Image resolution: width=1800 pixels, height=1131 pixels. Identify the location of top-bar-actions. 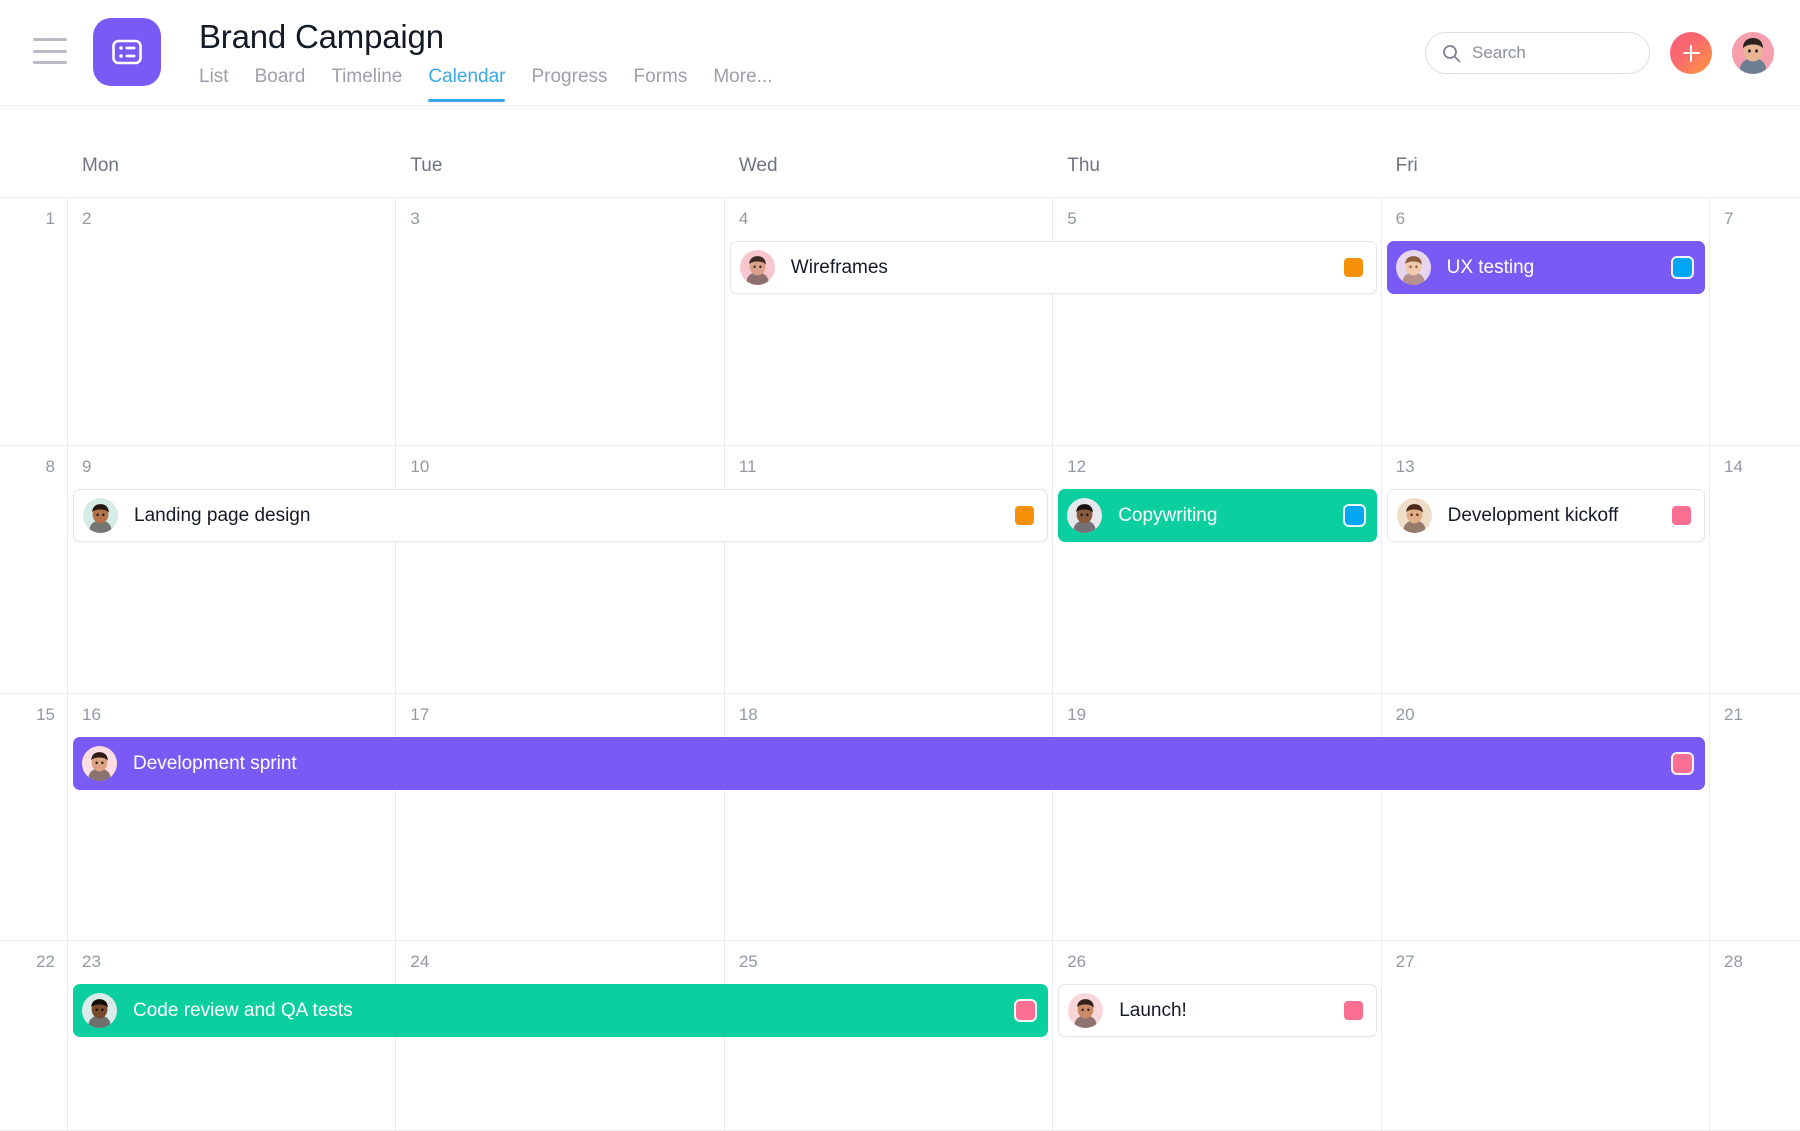
(1599, 53).